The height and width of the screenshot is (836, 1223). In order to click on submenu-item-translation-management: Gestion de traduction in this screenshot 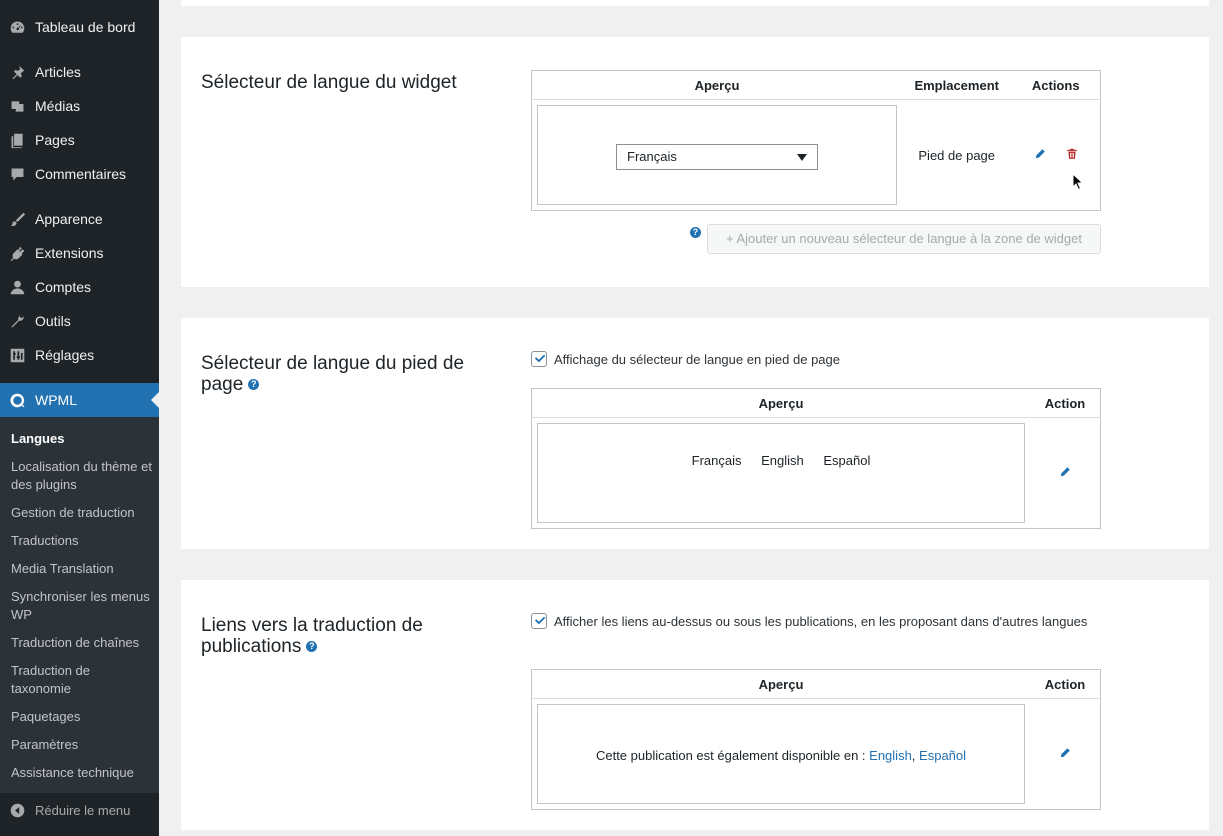, I will do `click(82, 513)`.